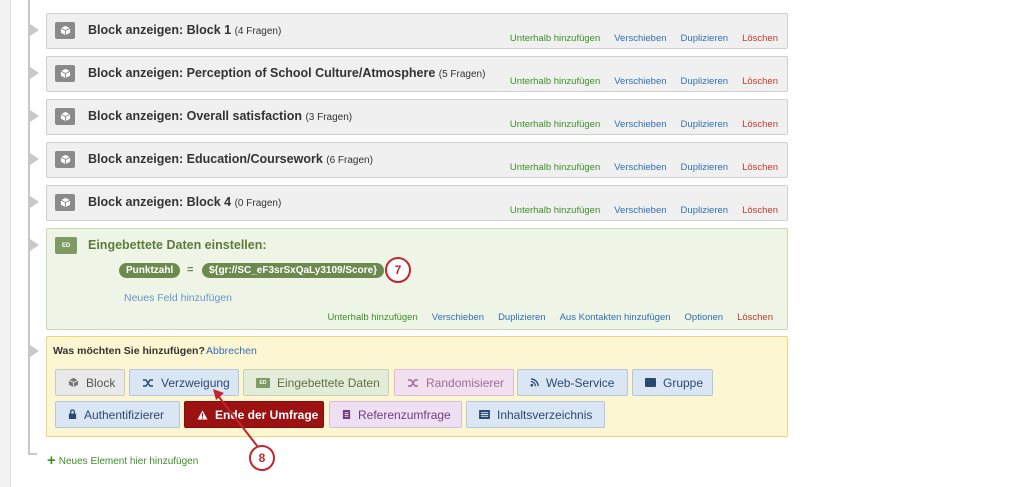 The height and width of the screenshot is (487, 1024). Describe the element at coordinates (262, 458) in the screenshot. I see `callout-marker-8: 8` at that location.